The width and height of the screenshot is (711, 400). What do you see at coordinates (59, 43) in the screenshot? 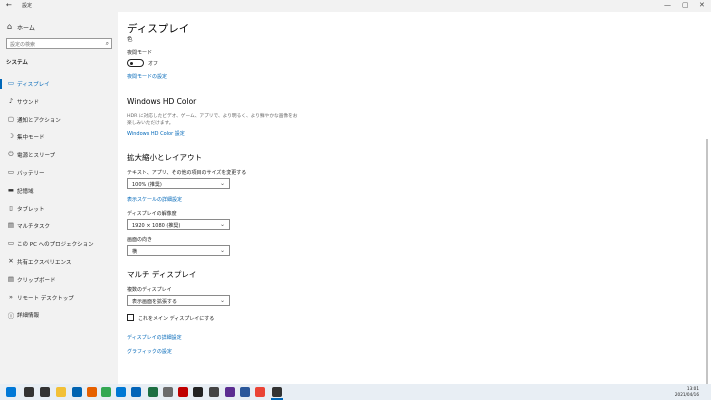
I see `search-input: 設定の検索 ⌕` at bounding box center [59, 43].